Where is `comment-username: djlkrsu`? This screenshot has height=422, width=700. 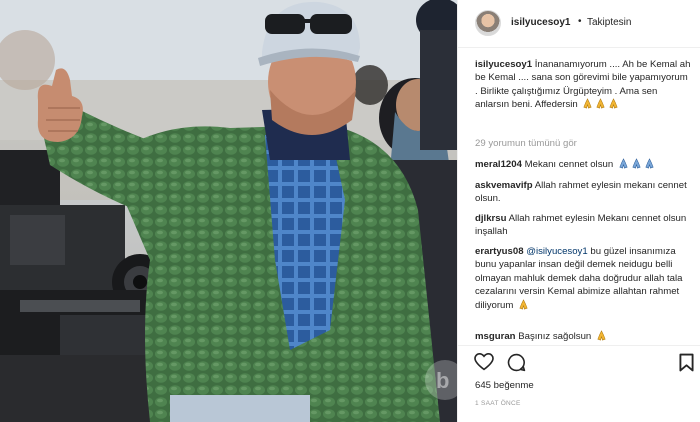 comment-username: djlkrsu is located at coordinates (490, 218).